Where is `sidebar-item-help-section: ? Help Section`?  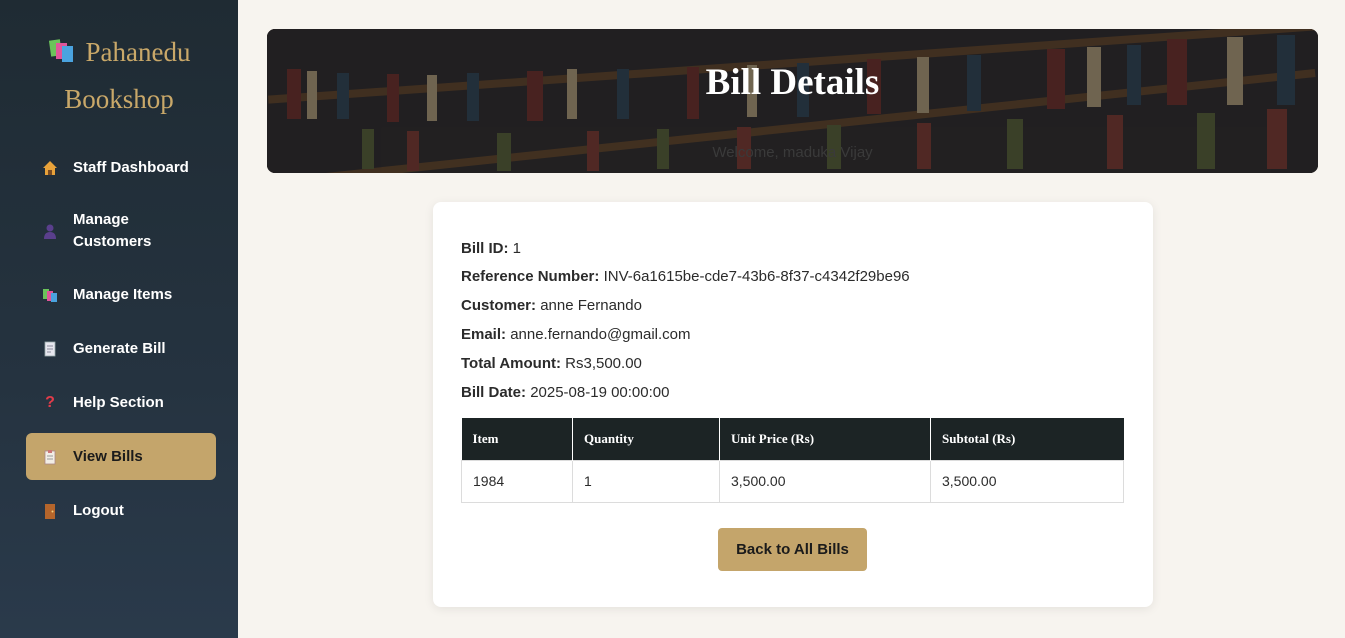
sidebar-item-help-section: ? Help Section is located at coordinates (121, 403).